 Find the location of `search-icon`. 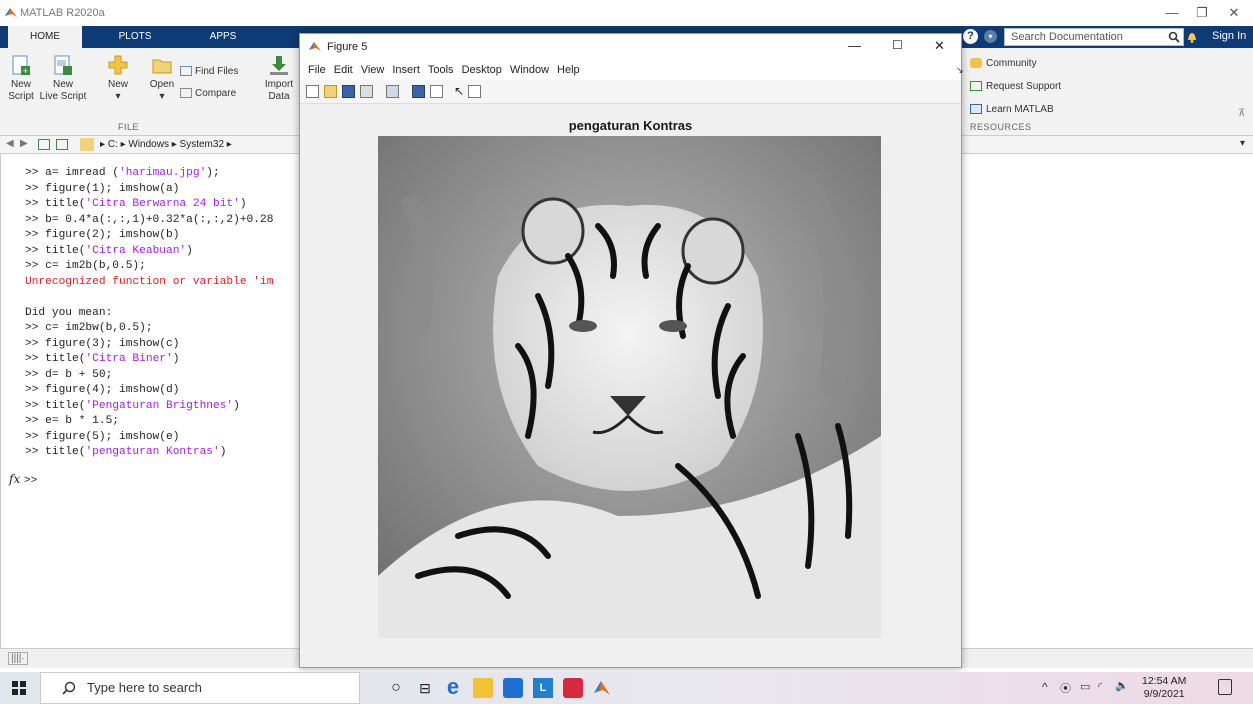

search-icon is located at coordinates (1174, 37).